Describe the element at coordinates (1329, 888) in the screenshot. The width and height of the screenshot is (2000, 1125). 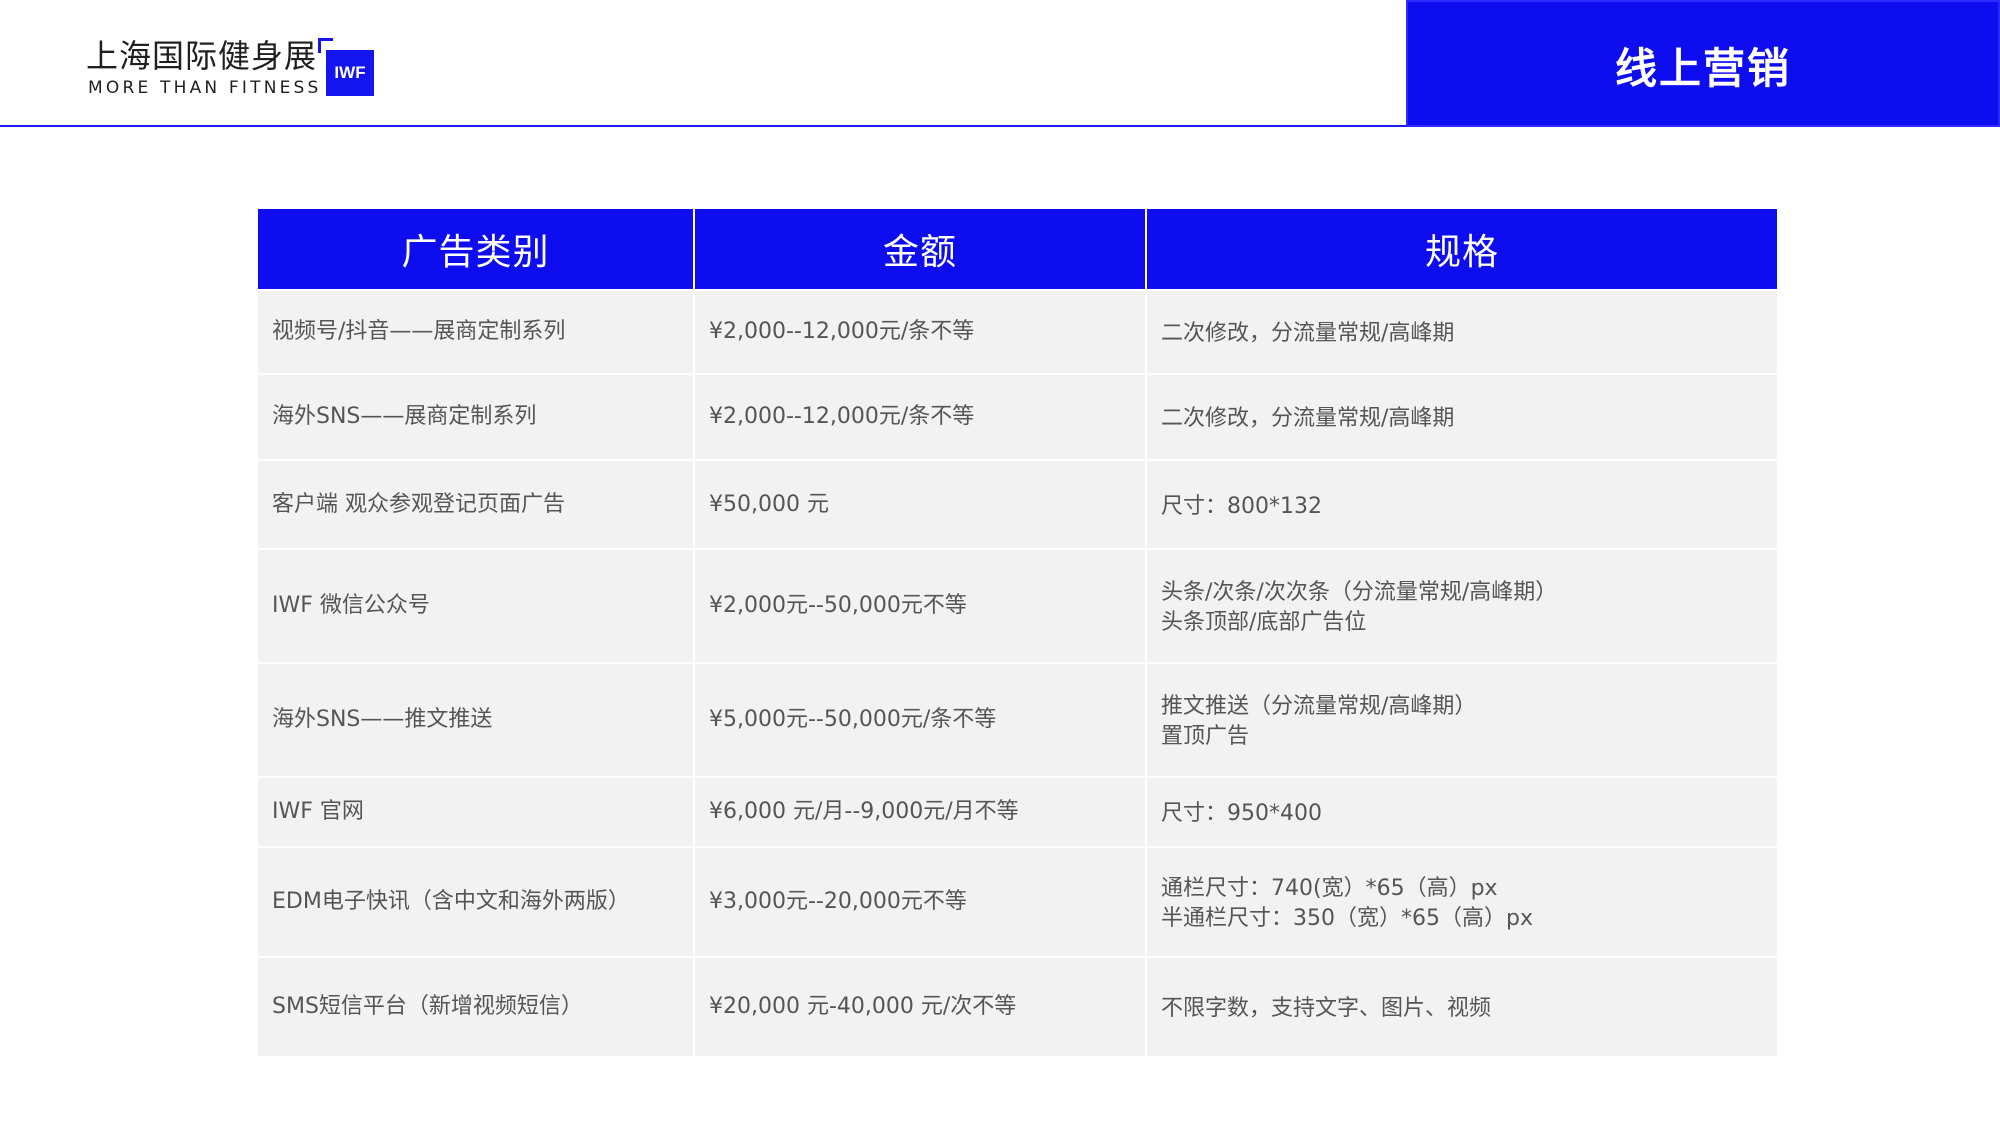
I see `spec-line: 通栏尺寸：740(宽）*65（高）px` at that location.